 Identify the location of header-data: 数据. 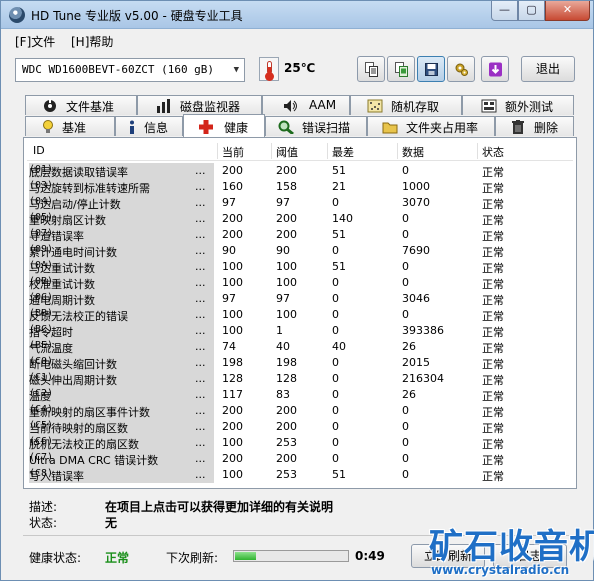
(413, 152).